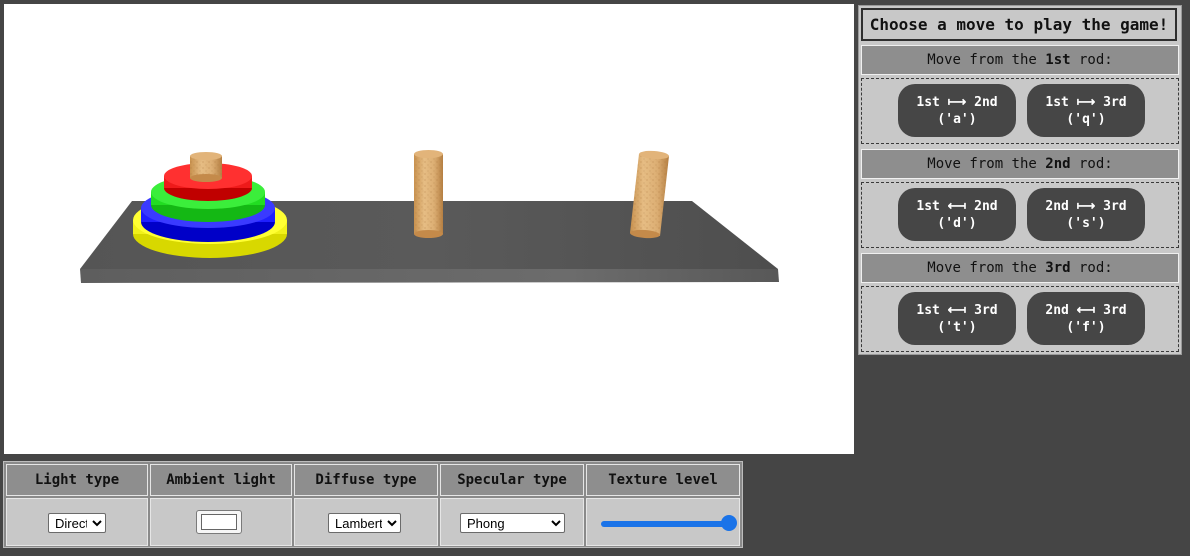 This screenshot has height=556, width=1190. Describe the element at coordinates (729, 523) in the screenshot. I see `texture-slider-thumb` at that location.